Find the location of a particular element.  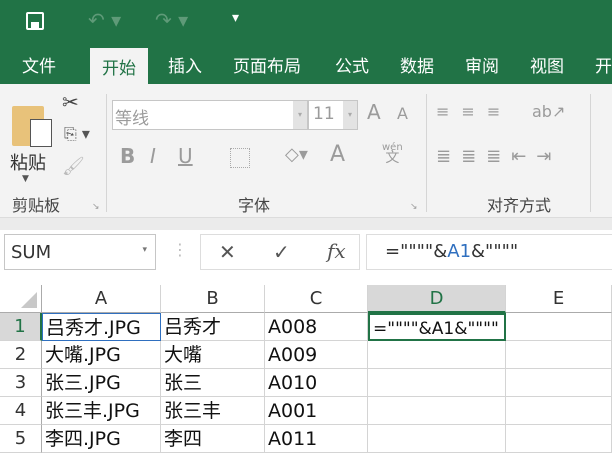

cell-A3: 张三.JPG is located at coordinates (101, 383).